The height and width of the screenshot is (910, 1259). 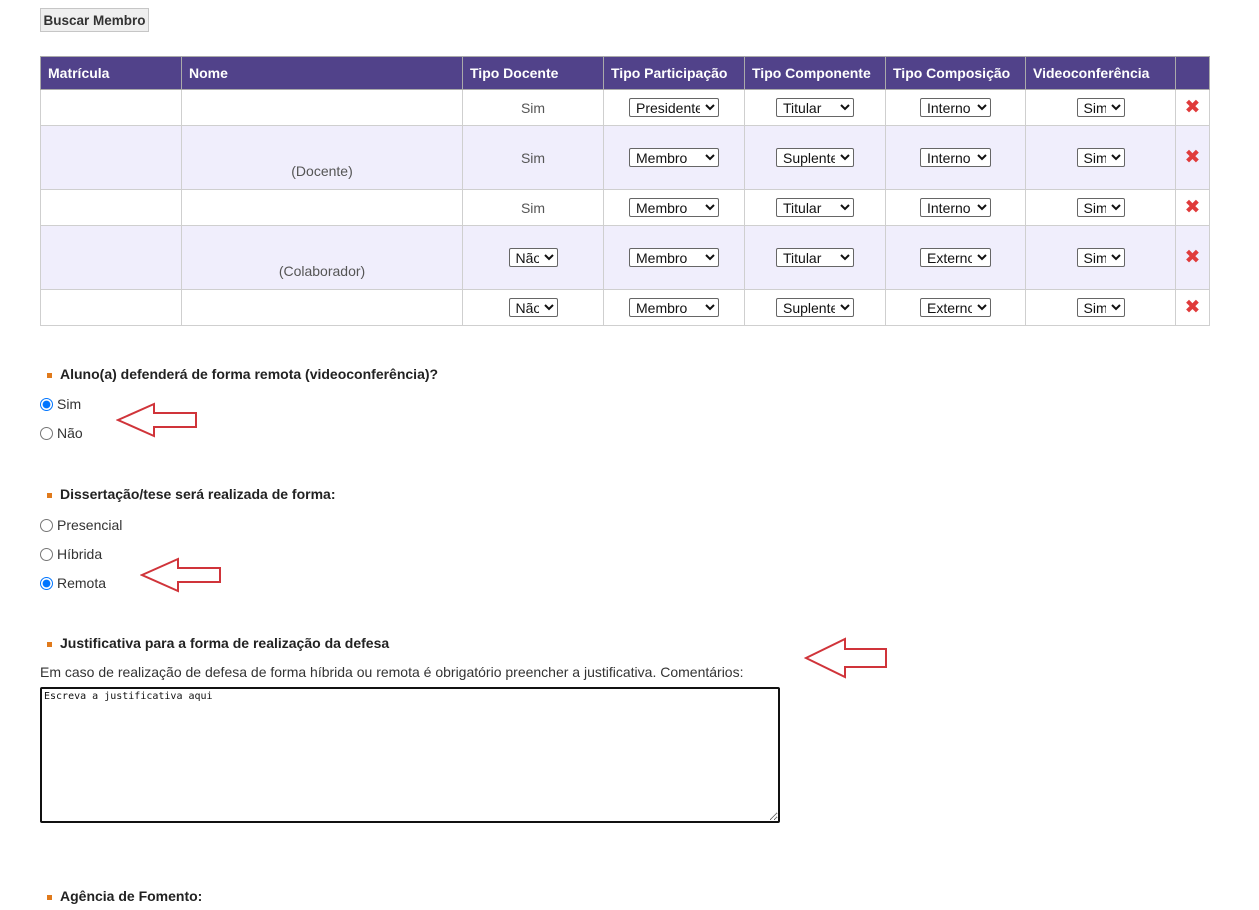 I want to click on table-row: Sim Presidente Titular Interno Sim ✖, so click(x=625, y=107).